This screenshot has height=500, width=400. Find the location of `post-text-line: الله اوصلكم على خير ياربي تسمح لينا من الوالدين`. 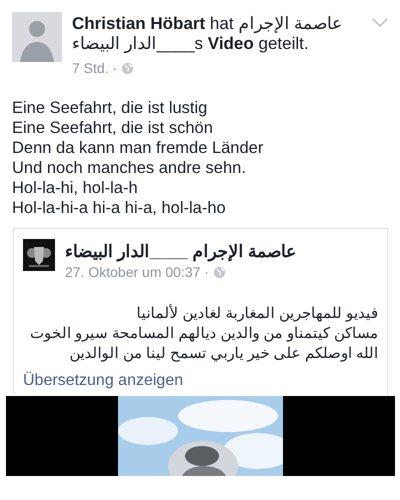

post-text-line: الله اوصلكم على خير ياربي تسمح لينا من الوالدين is located at coordinates (223, 354).